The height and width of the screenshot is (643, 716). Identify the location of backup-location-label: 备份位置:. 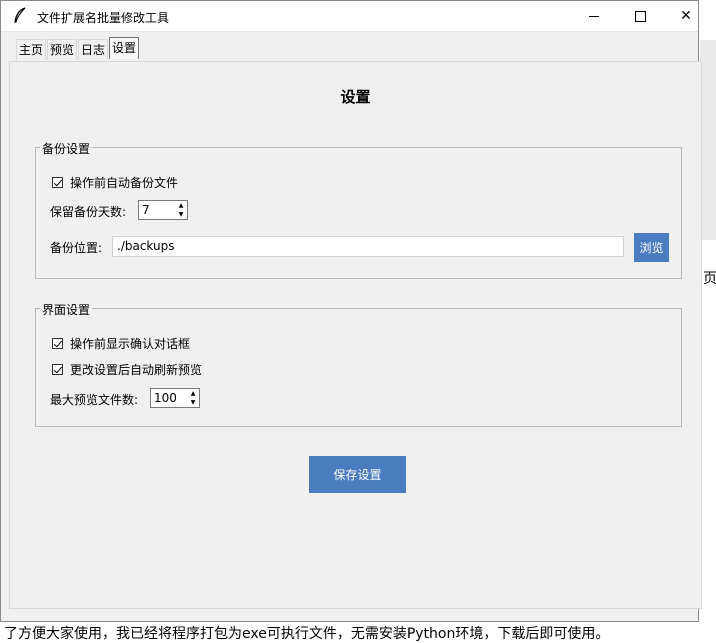
(76, 248).